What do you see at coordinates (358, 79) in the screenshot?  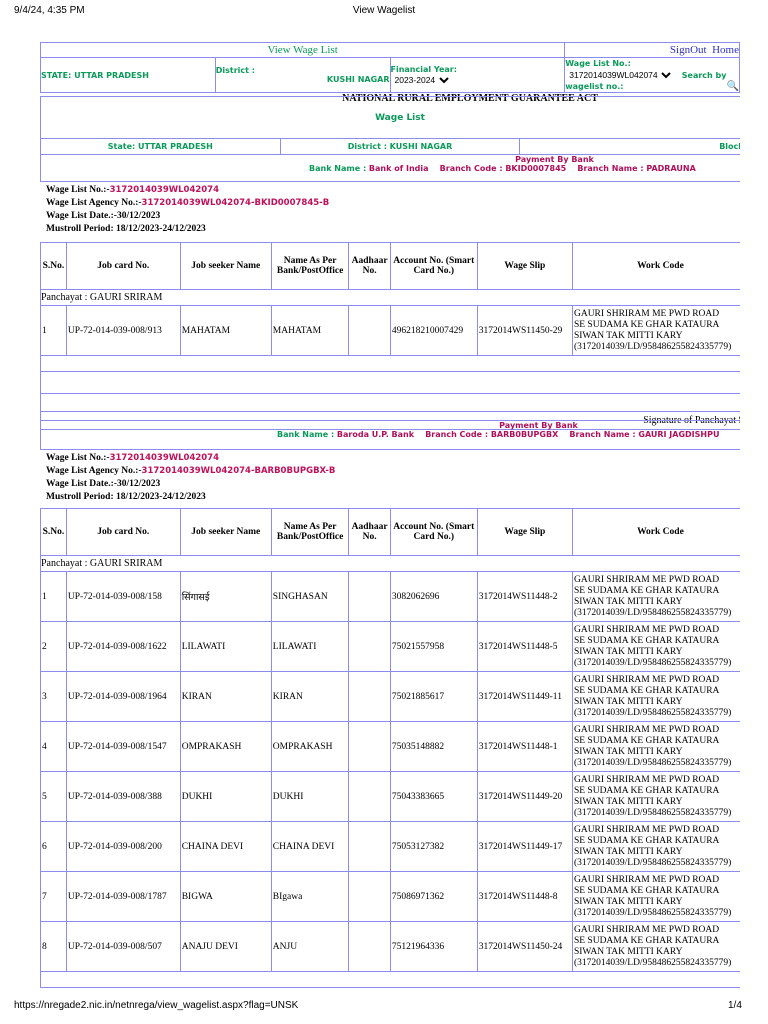 I see `district-value: KUSHI NAGAR` at bounding box center [358, 79].